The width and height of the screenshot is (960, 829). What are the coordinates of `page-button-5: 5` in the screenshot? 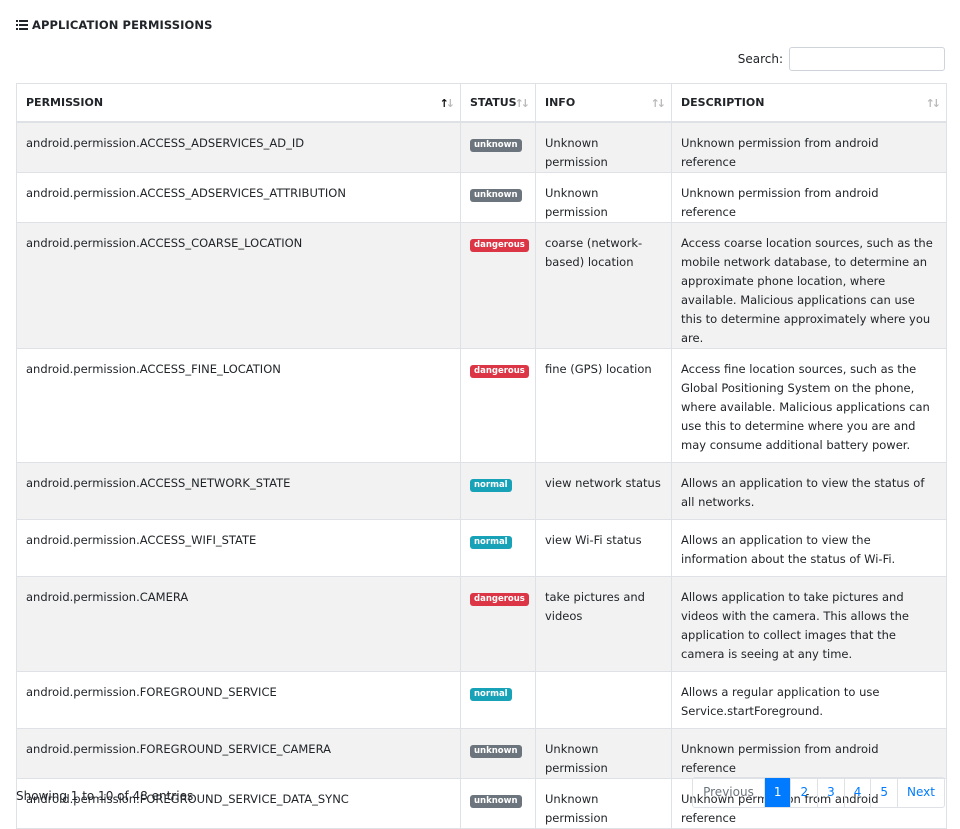 It's located at (883, 792).